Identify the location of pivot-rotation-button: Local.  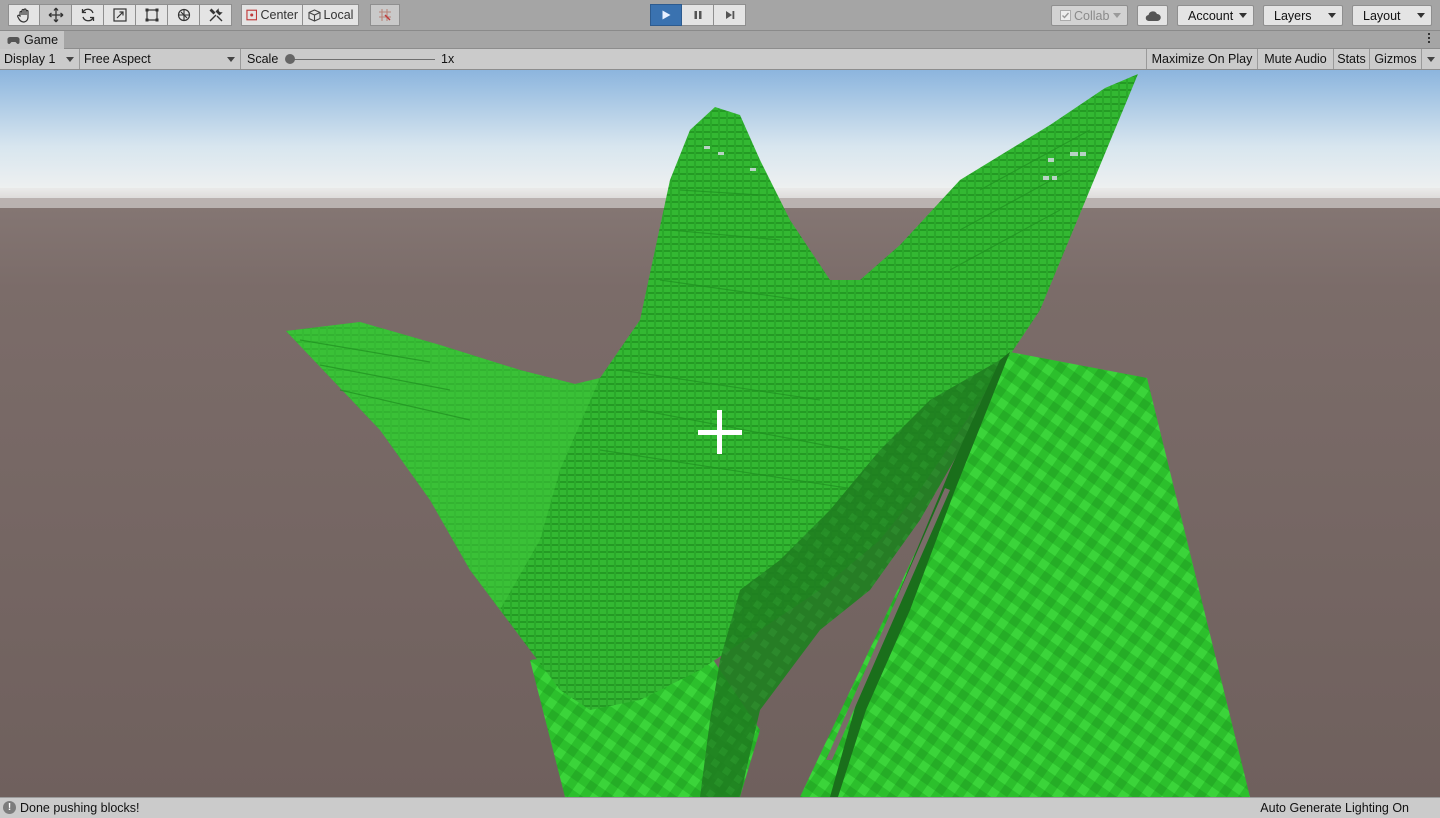
(331, 15).